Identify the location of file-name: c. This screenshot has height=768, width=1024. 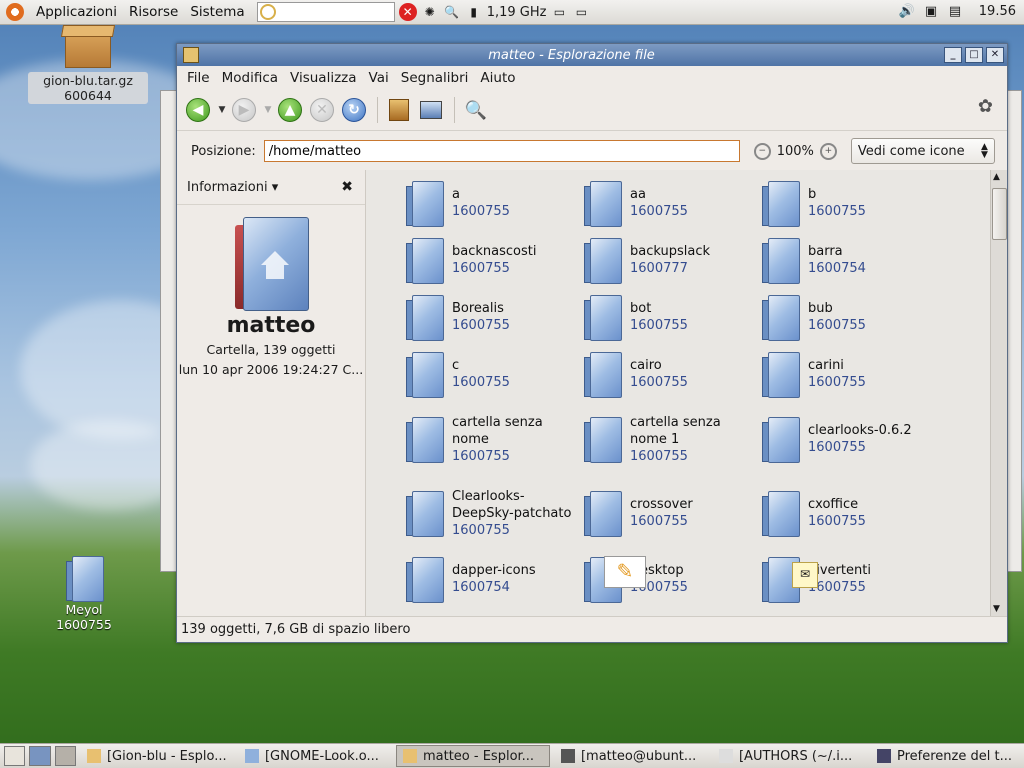
(456, 365).